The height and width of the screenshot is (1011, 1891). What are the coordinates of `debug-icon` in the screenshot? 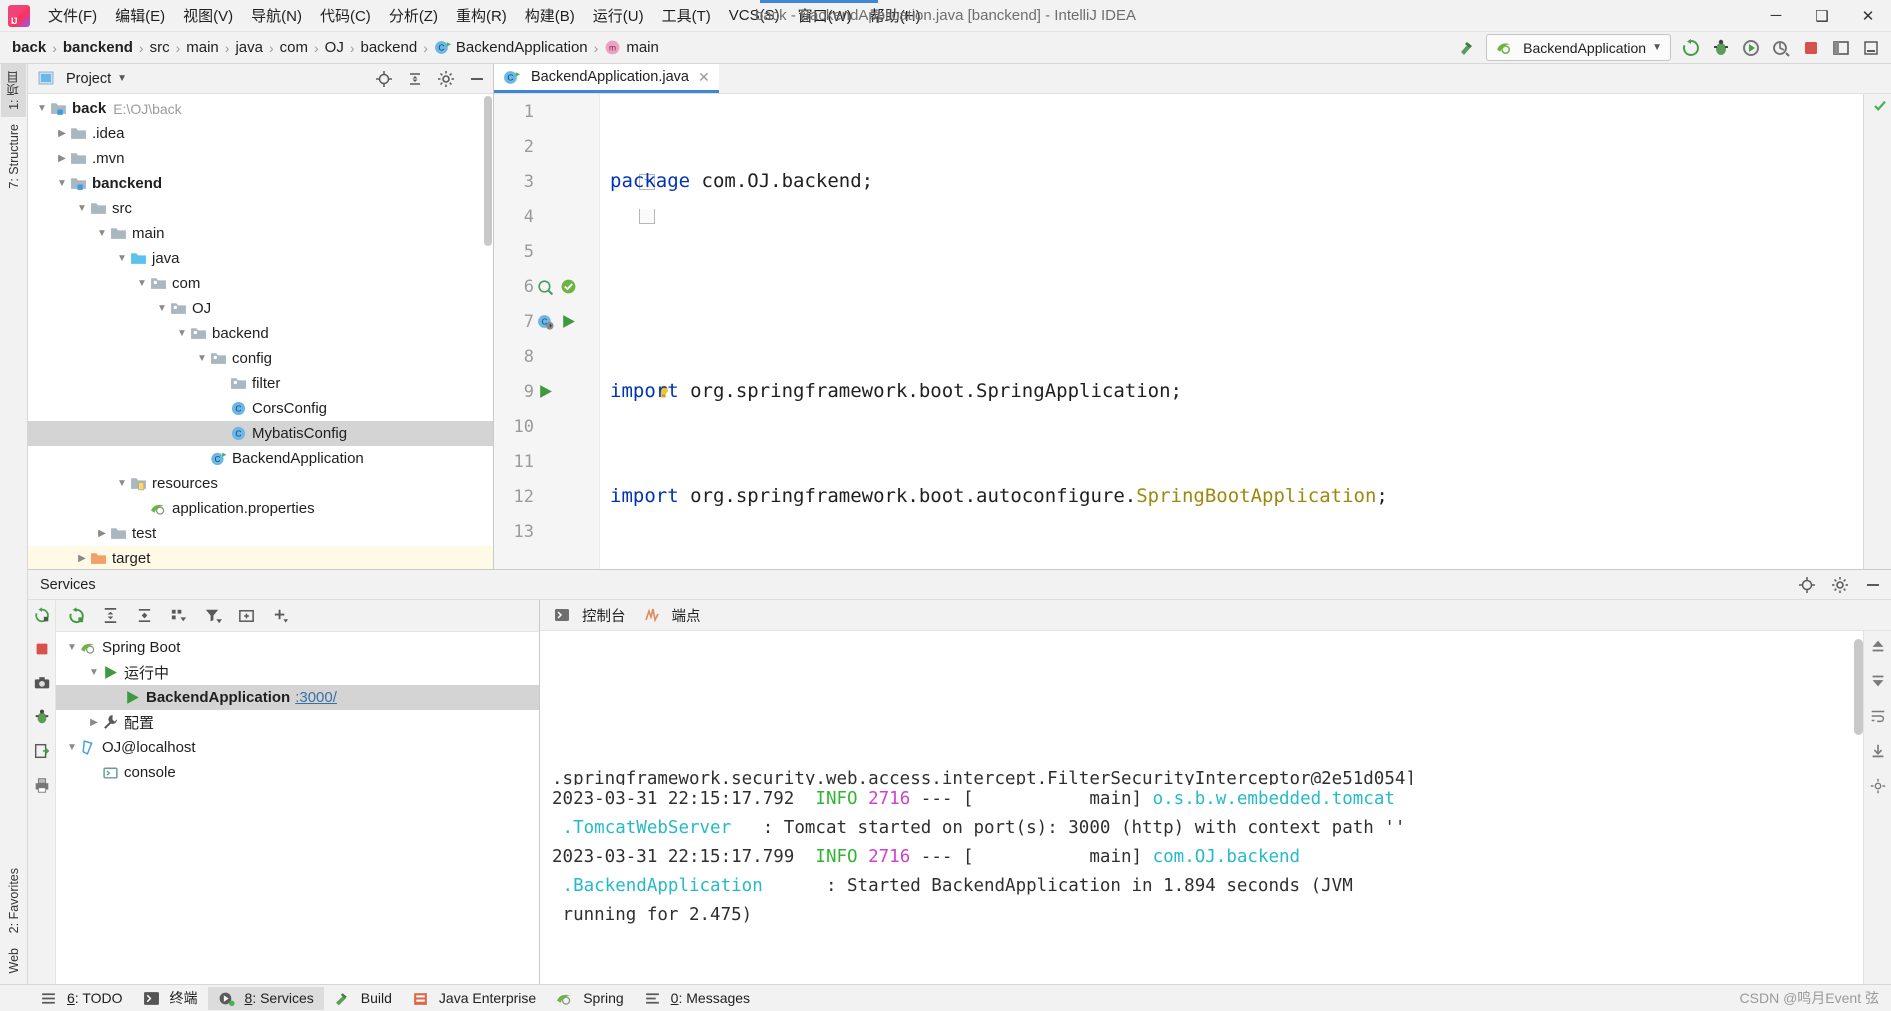 It's located at (1720, 47).